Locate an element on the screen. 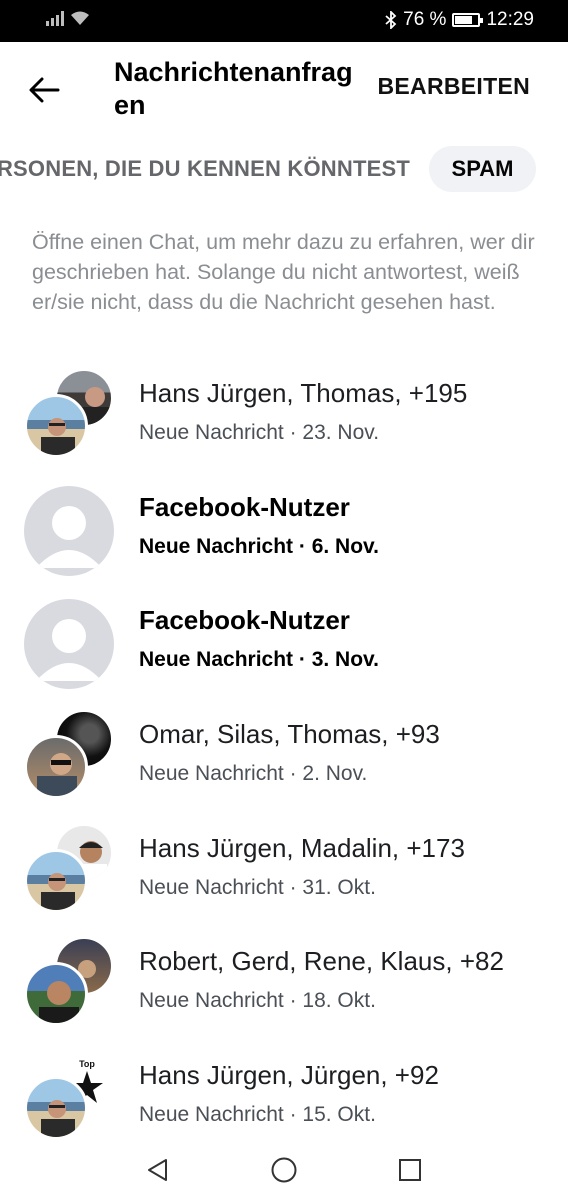  request-meta: Neue Nachricht · 2. Nov. is located at coordinates (253, 774).